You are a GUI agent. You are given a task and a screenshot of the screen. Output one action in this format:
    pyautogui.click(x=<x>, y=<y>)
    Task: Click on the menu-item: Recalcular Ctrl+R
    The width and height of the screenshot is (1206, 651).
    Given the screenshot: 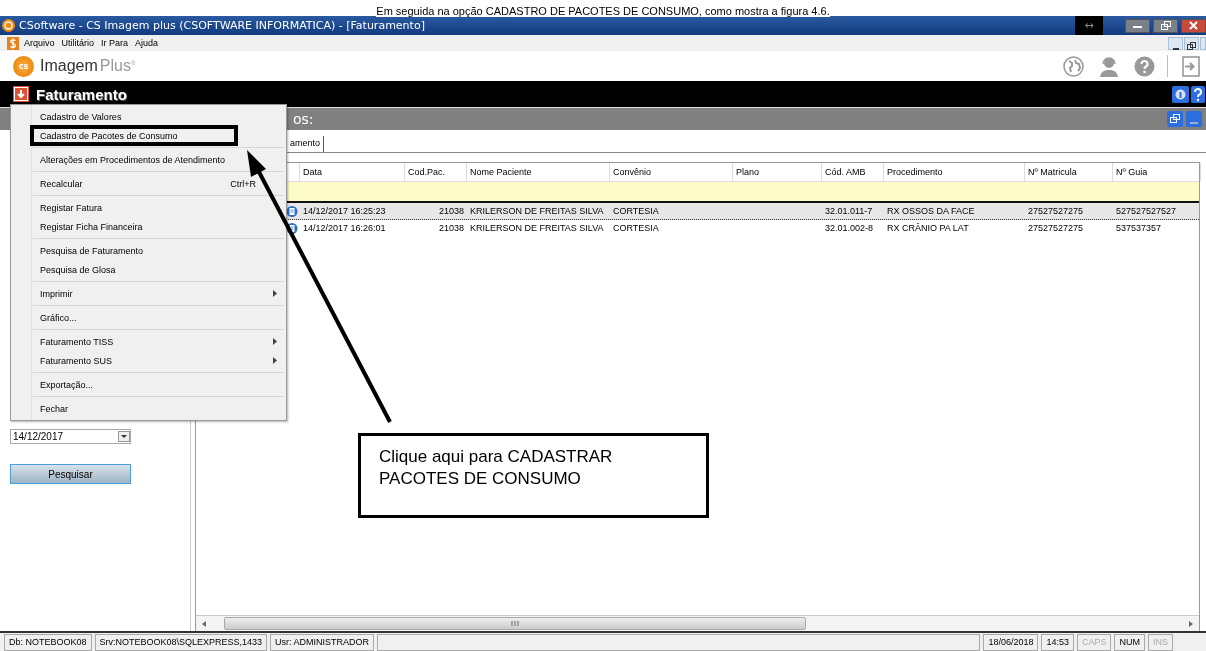 What is the action you would take?
    pyautogui.click(x=158, y=183)
    